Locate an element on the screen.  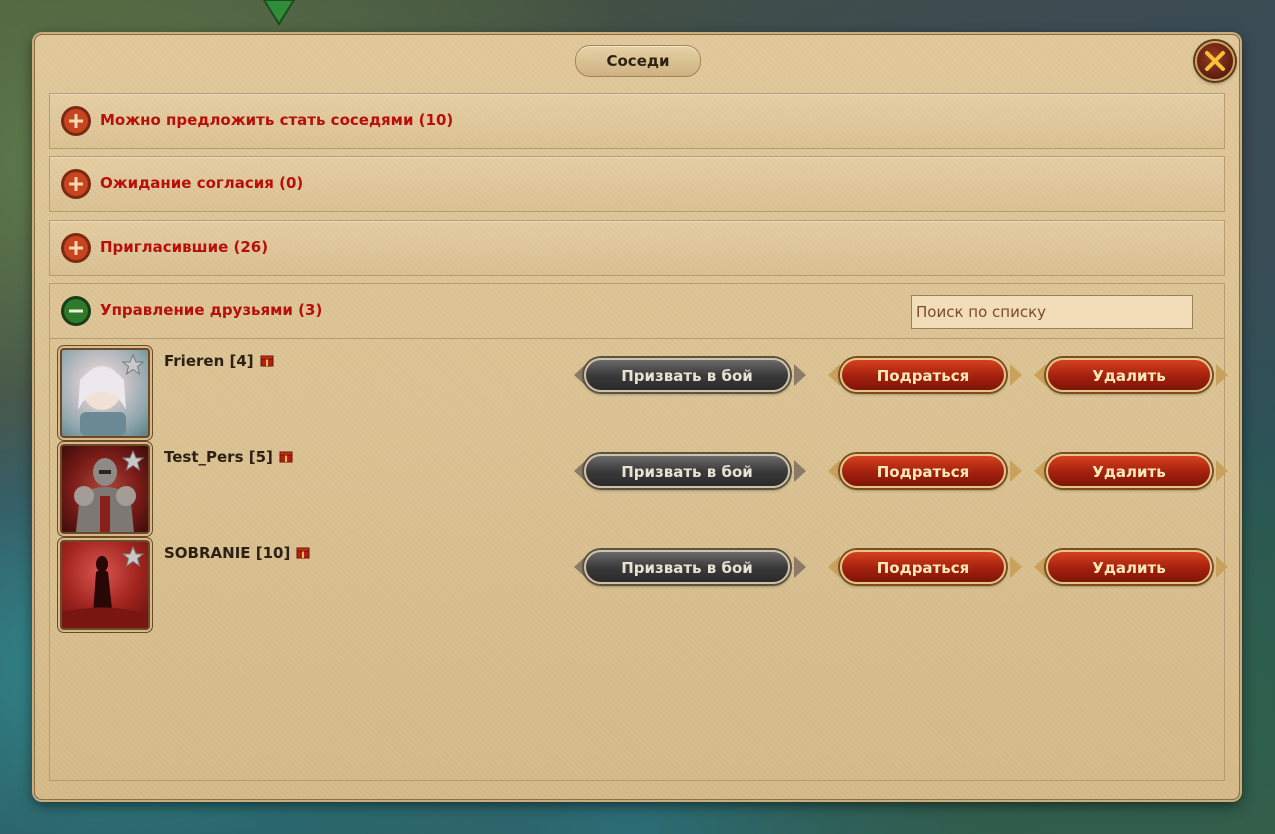
section-header: Управление друзьями (3) is located at coordinates (637, 311).